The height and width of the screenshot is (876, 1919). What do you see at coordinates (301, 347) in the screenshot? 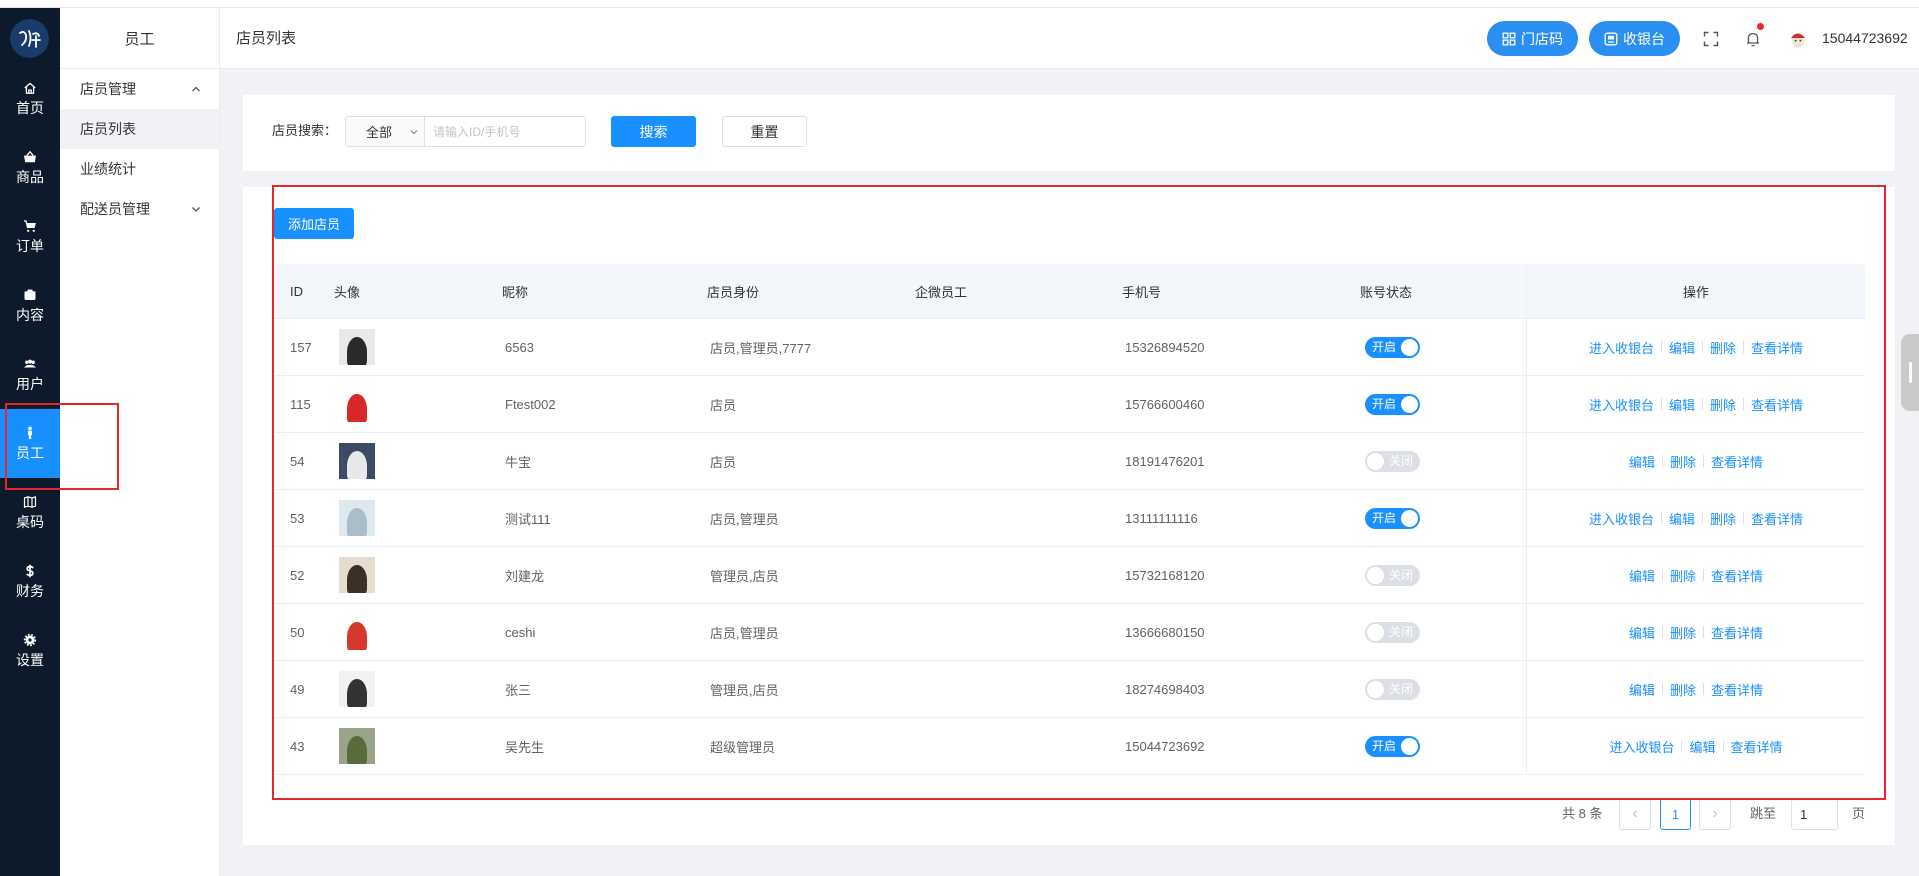
I see `cell-id: 157` at bounding box center [301, 347].